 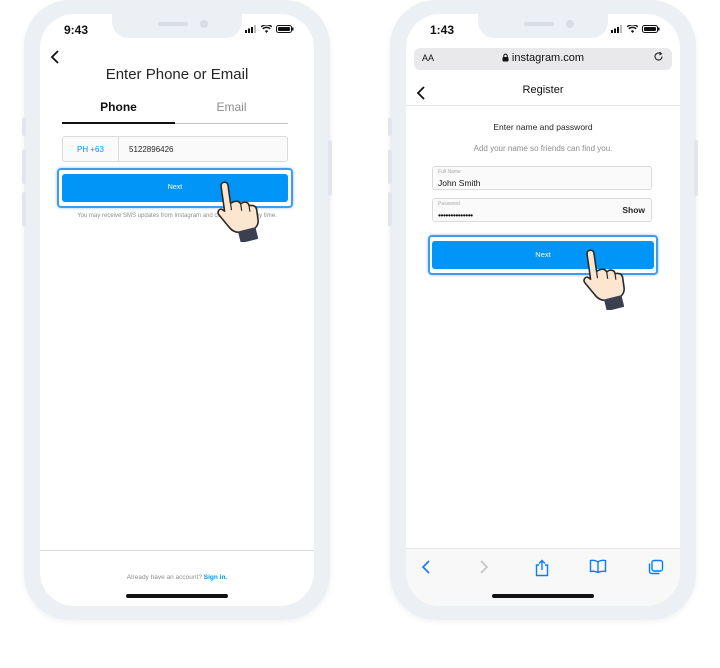 What do you see at coordinates (505, 57) in the screenshot?
I see `lock-icon` at bounding box center [505, 57].